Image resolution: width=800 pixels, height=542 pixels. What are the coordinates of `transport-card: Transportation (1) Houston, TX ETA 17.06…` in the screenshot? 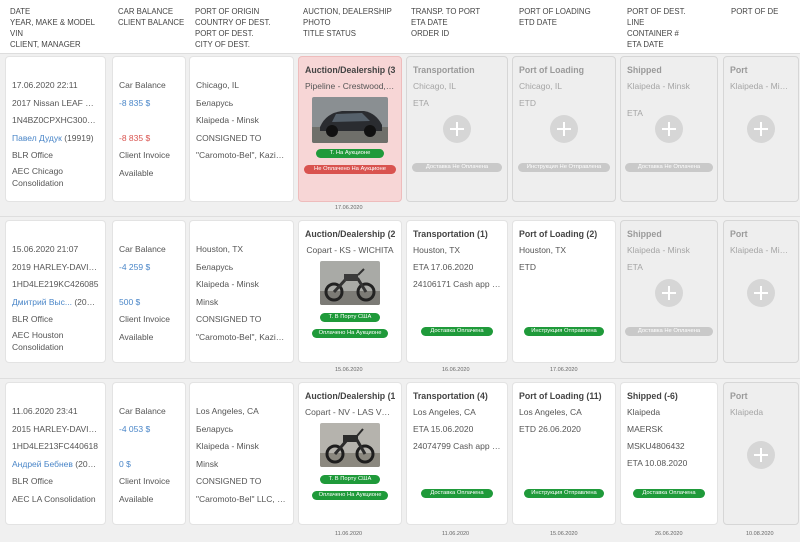 It's located at (457, 291).